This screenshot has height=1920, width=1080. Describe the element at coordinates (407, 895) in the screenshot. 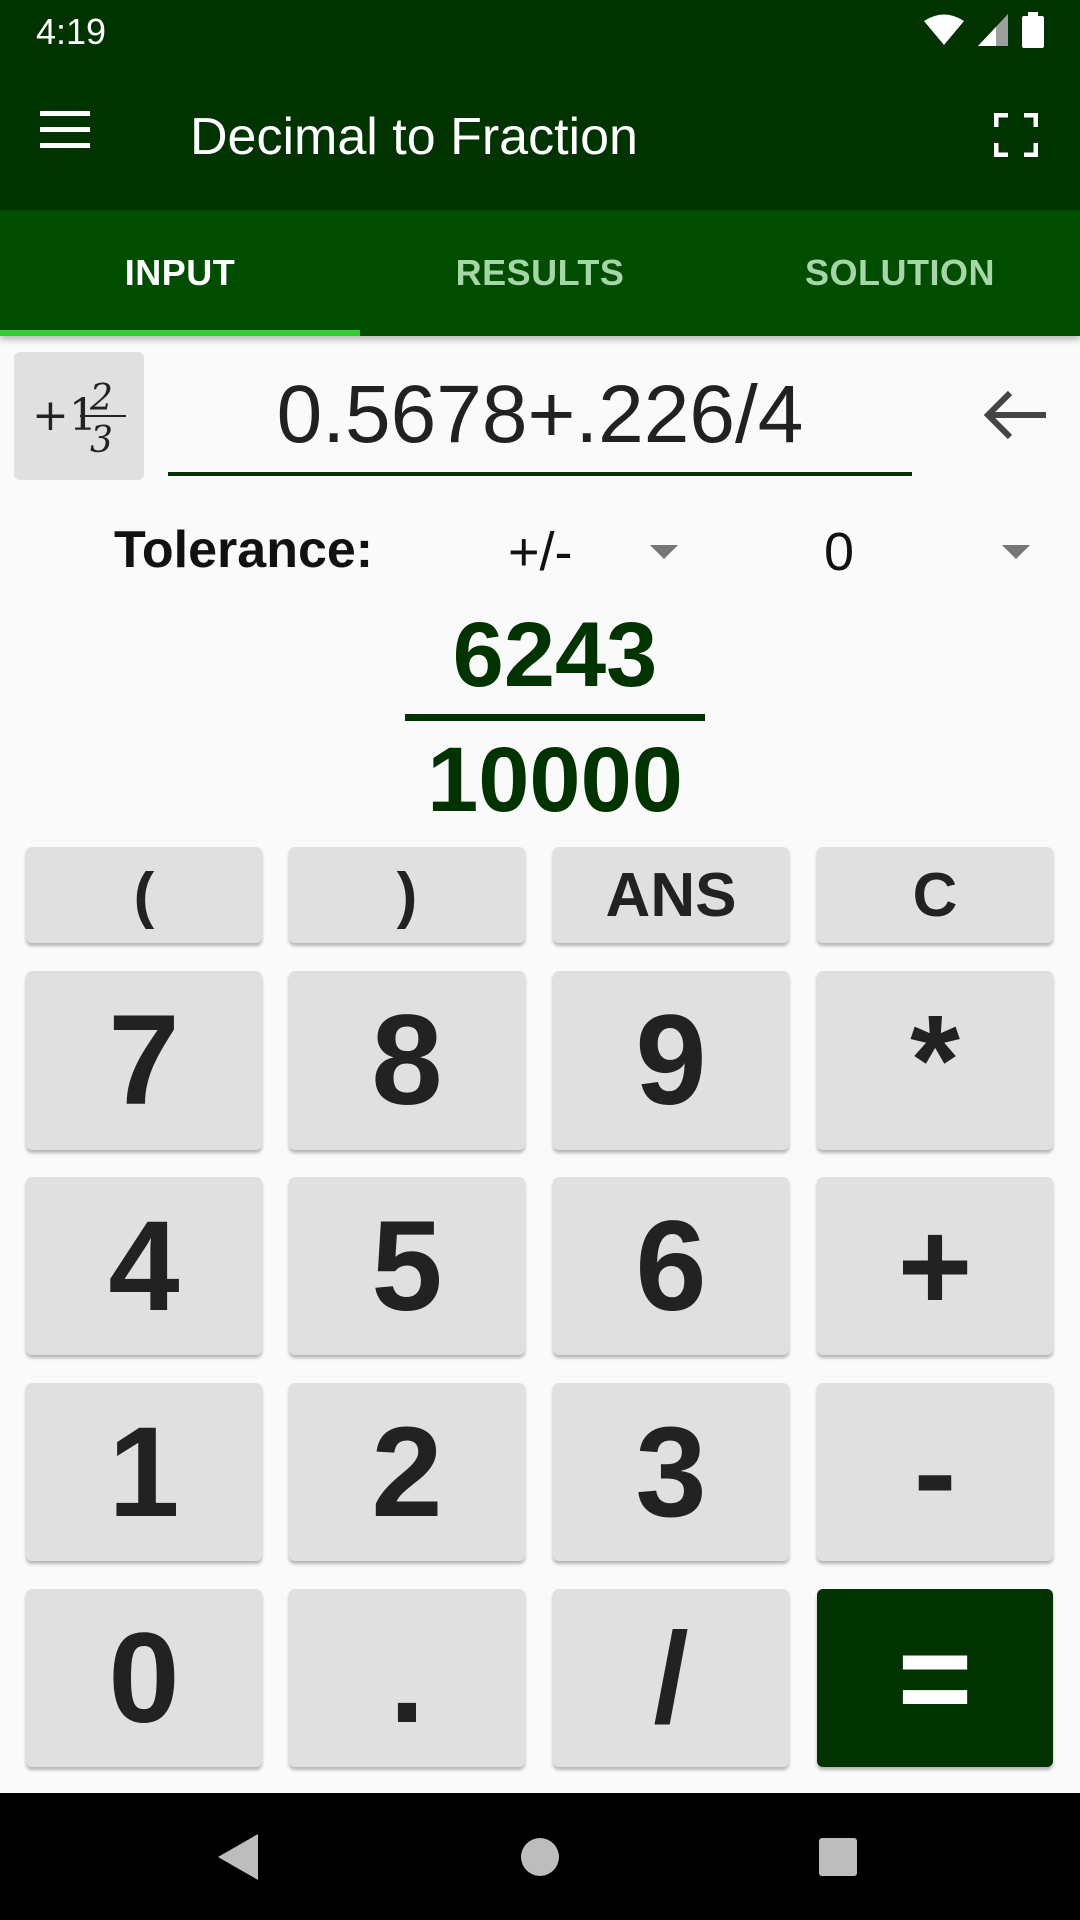

I see `key-close-paren: )` at that location.